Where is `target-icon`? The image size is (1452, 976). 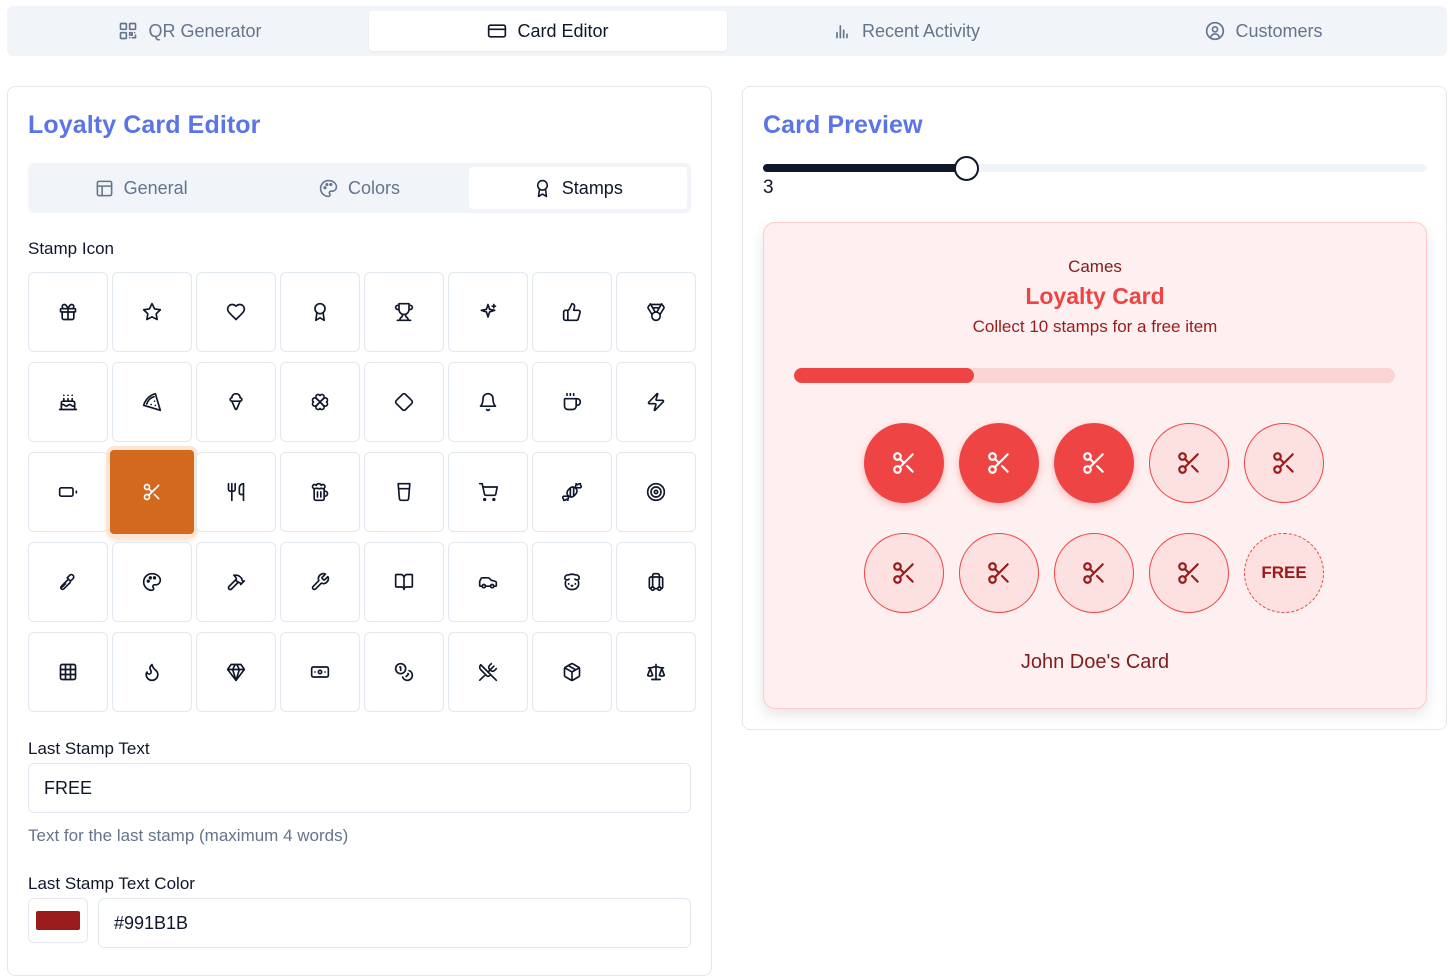
target-icon is located at coordinates (656, 492).